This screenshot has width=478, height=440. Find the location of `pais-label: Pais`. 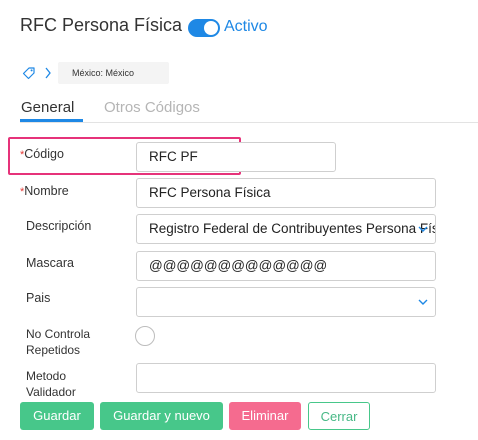

pais-label: Pais is located at coordinates (38, 298).